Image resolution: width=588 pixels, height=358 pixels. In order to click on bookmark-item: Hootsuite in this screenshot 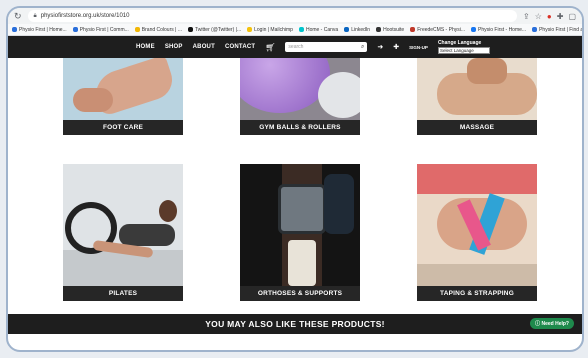, I will do `click(390, 30)`.